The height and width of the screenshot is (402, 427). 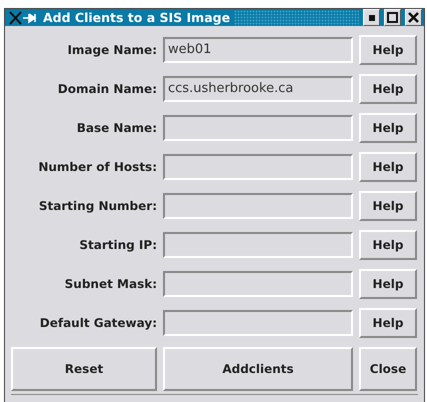 What do you see at coordinates (117, 245) in the screenshot?
I see `field-label: Starting IP:` at bounding box center [117, 245].